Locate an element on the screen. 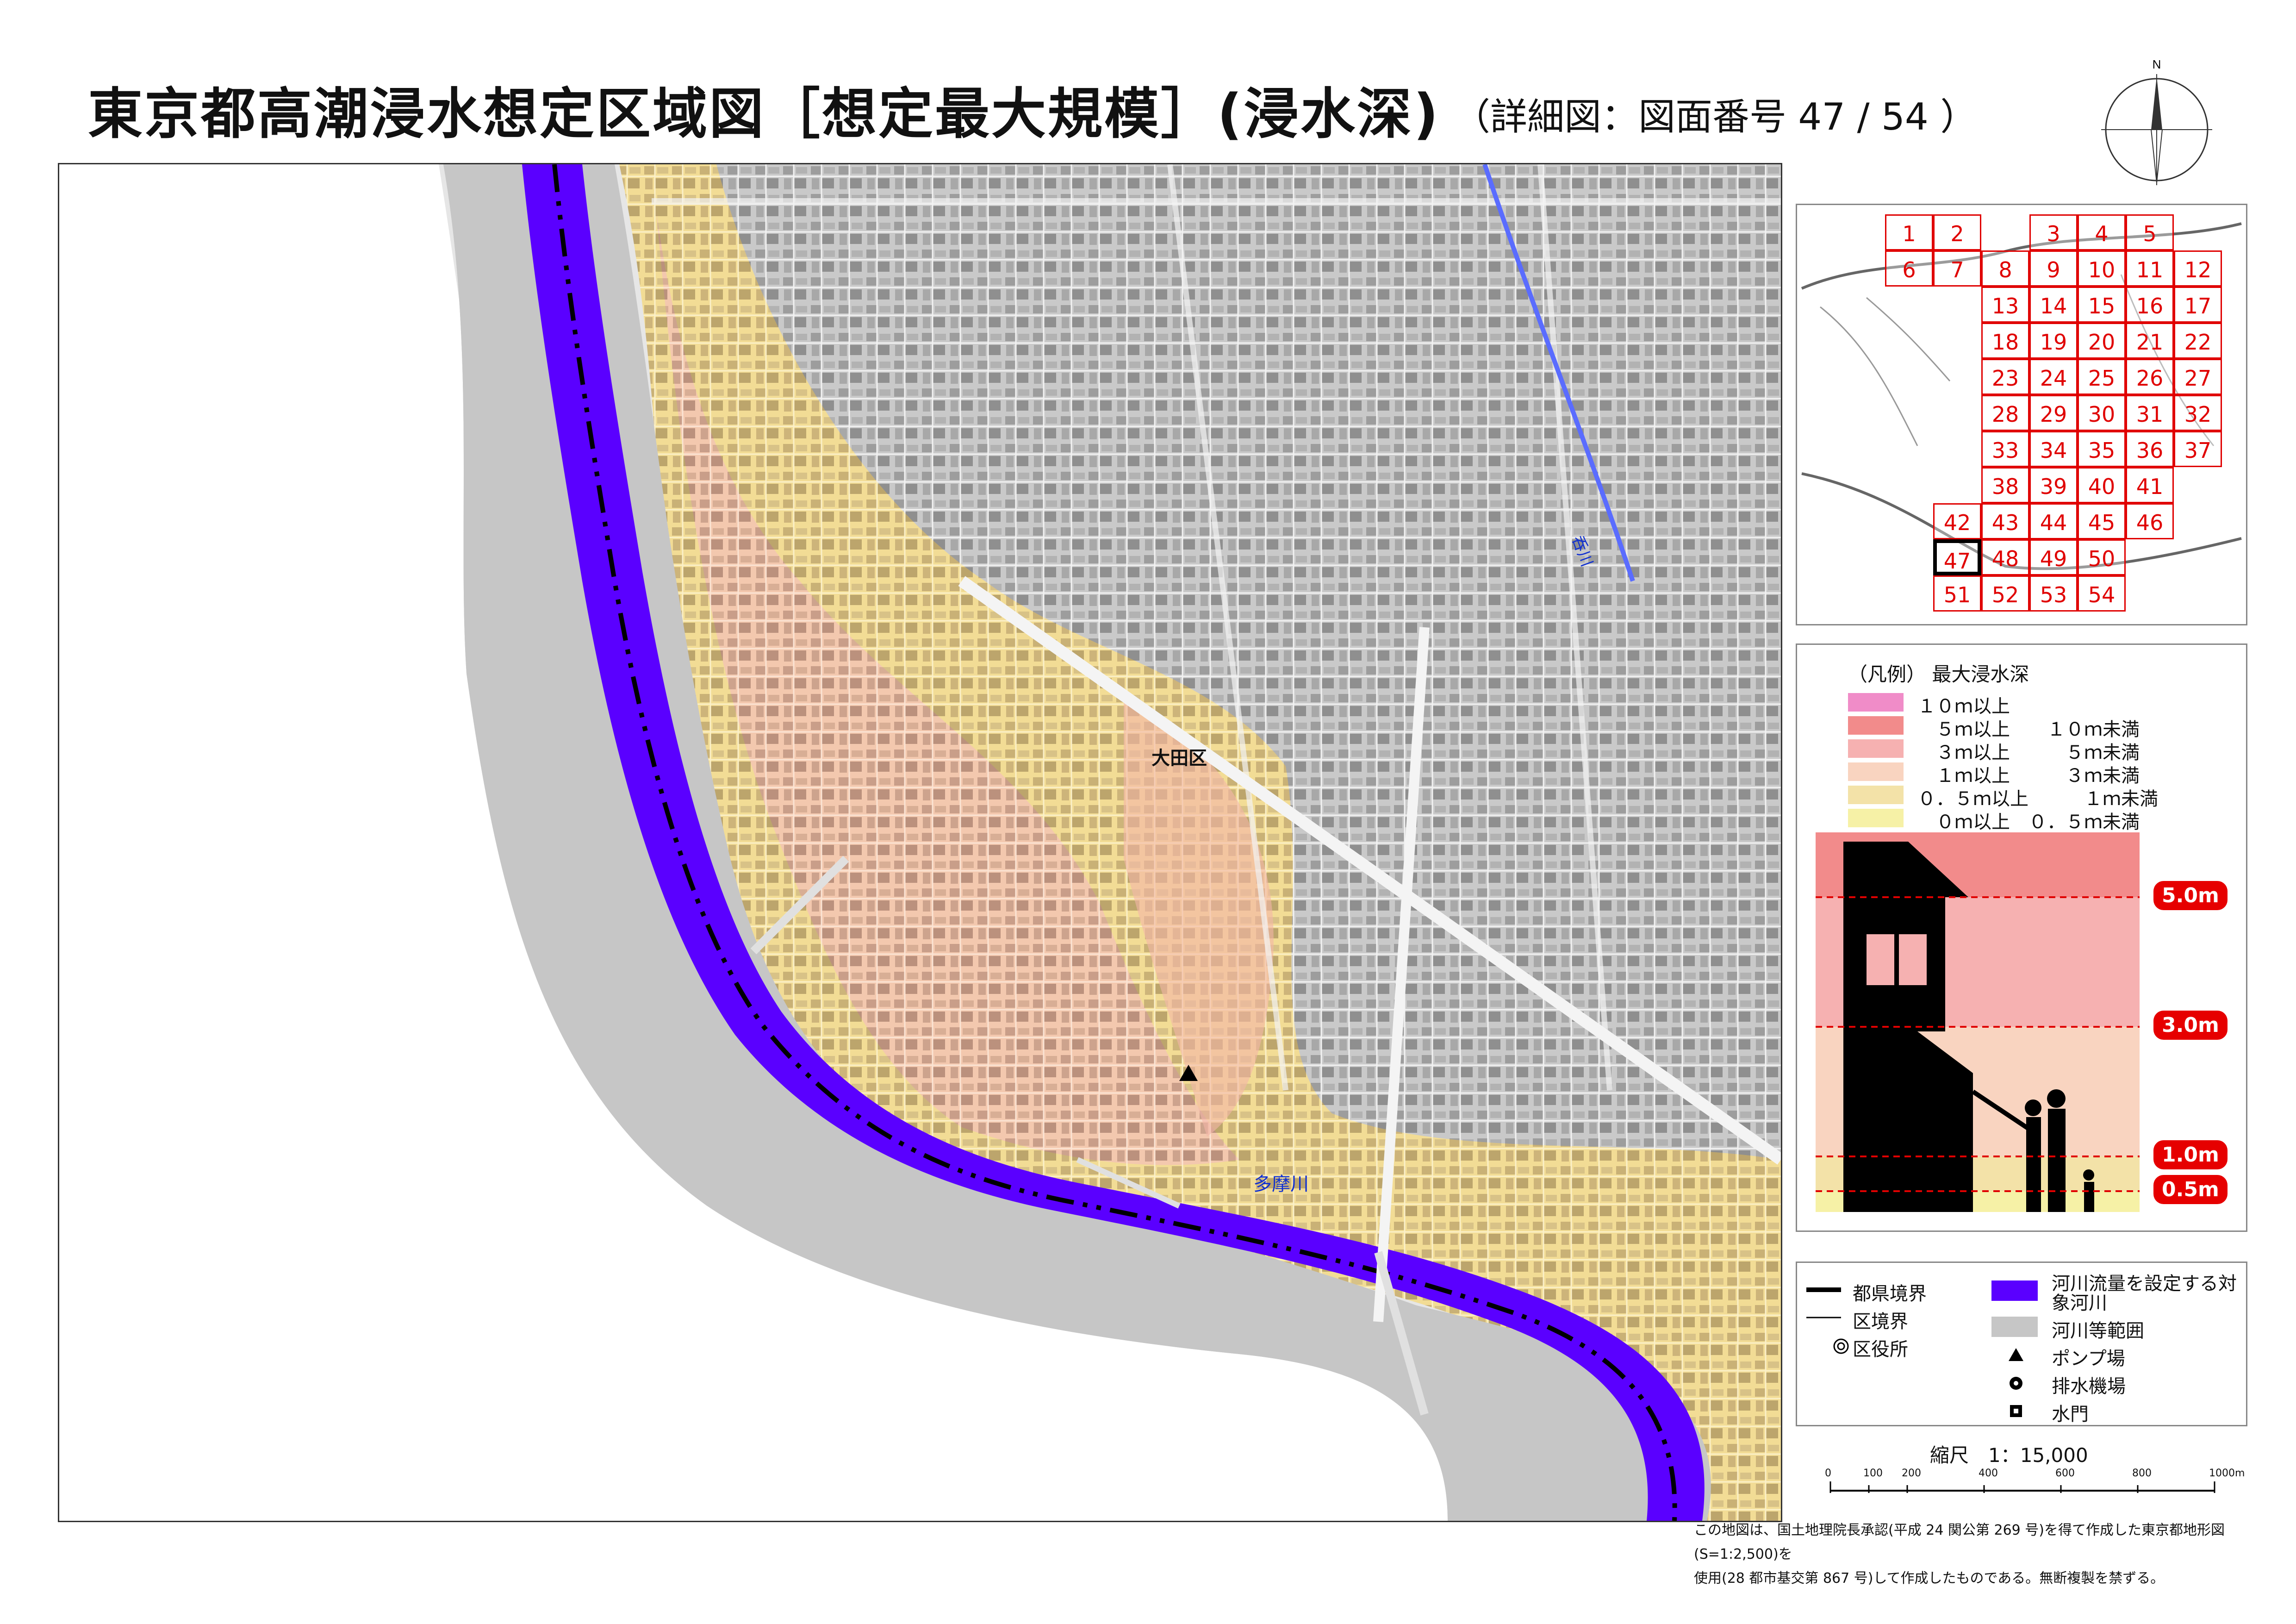  pref-border-label: 都県境界 is located at coordinates (1890, 1294).